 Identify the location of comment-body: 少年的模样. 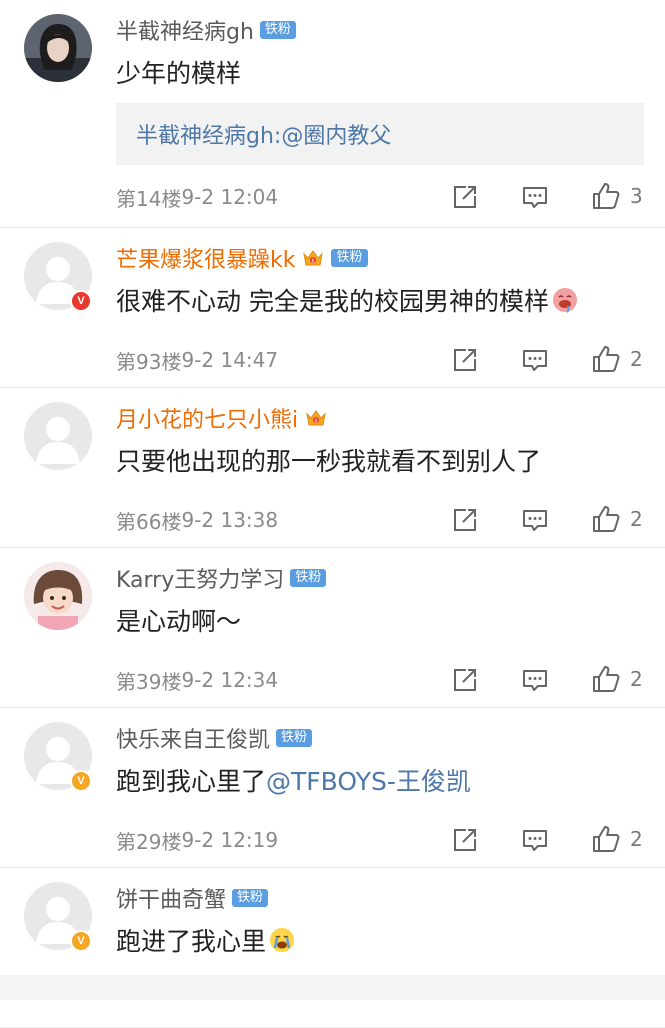
(179, 73).